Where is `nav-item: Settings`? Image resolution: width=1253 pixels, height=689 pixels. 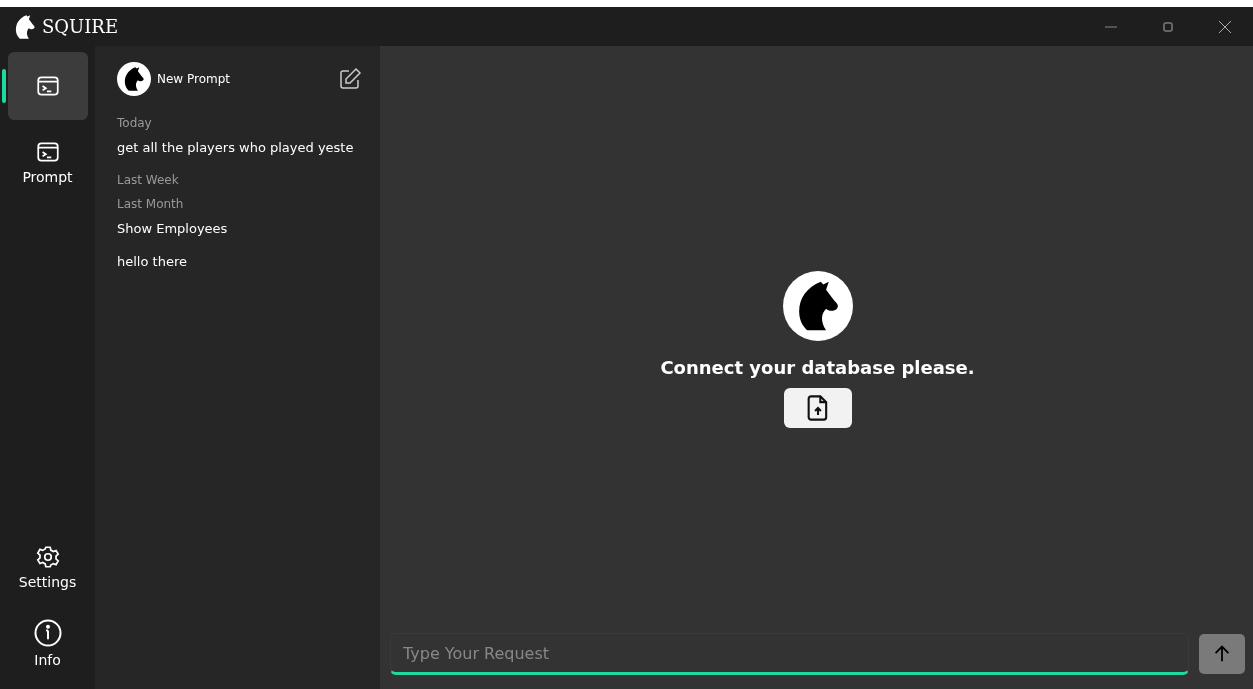 nav-item: Settings is located at coordinates (47, 567).